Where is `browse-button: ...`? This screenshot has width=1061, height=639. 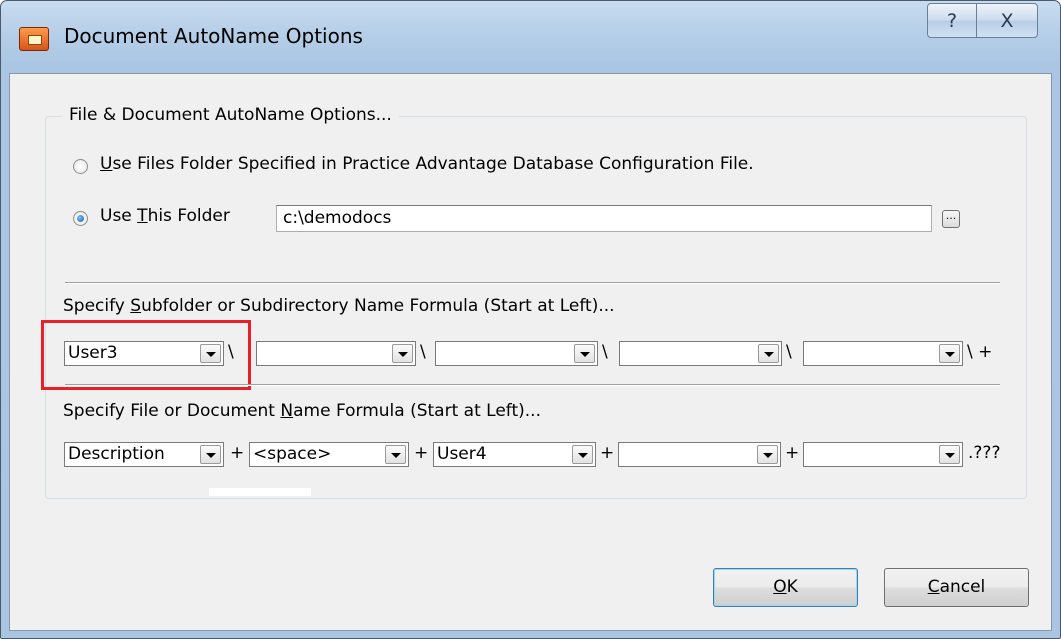 browse-button: ... is located at coordinates (951, 219).